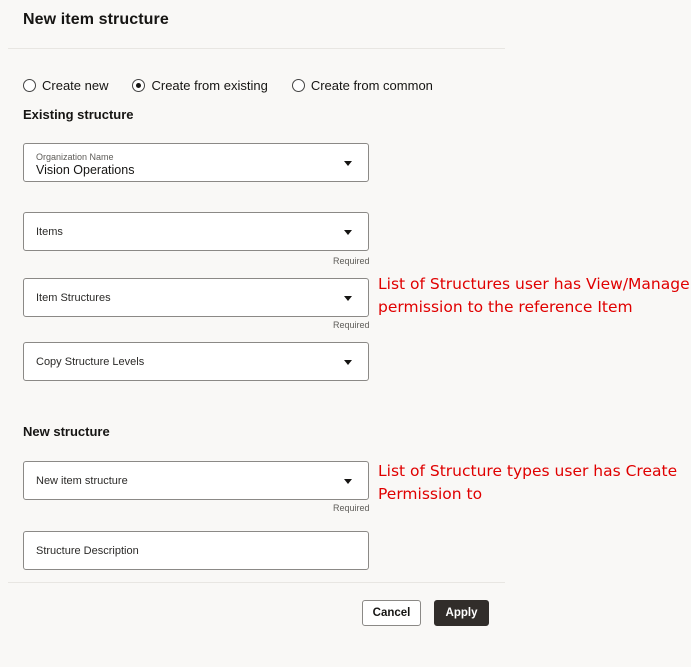 This screenshot has width=691, height=667. What do you see at coordinates (196, 480) in the screenshot?
I see `new-item-structure-select: New item structure` at bounding box center [196, 480].